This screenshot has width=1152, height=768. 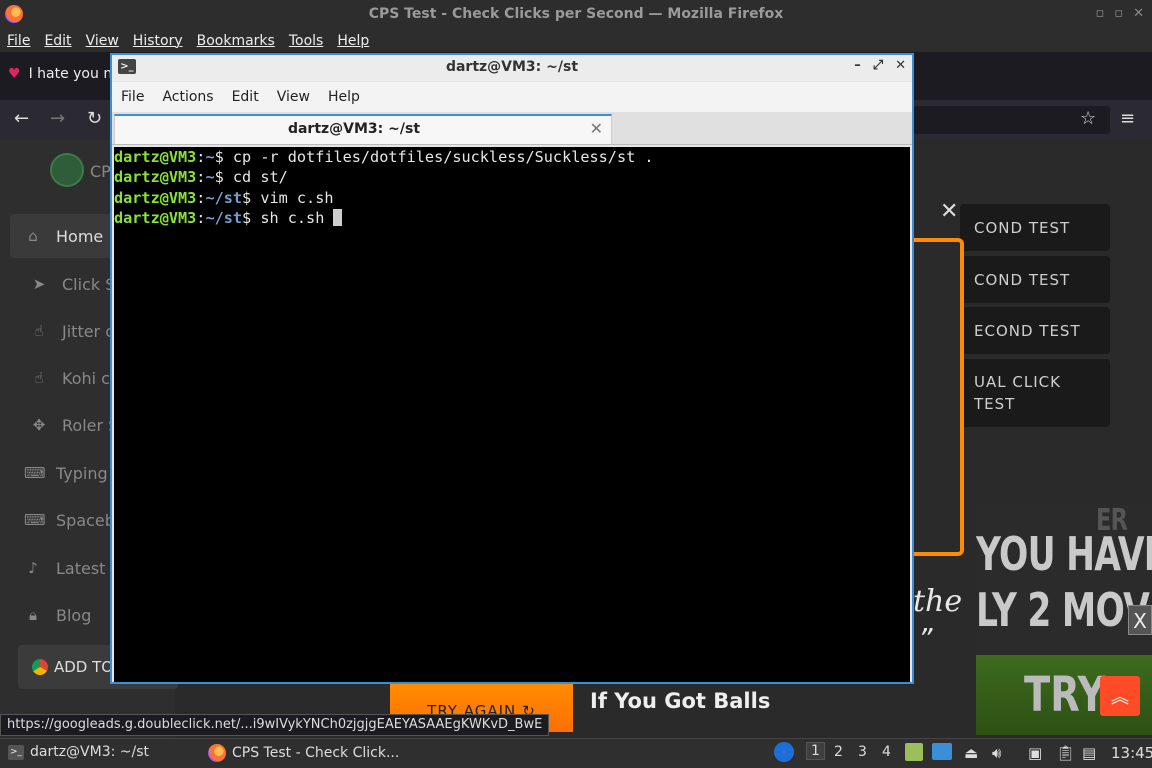 What do you see at coordinates (680, 701) in the screenshot?
I see `ad-tagline: If You Got Balls` at bounding box center [680, 701].